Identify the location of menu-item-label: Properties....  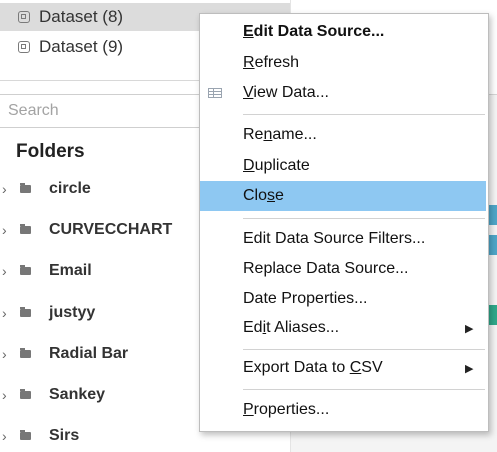
(286, 410).